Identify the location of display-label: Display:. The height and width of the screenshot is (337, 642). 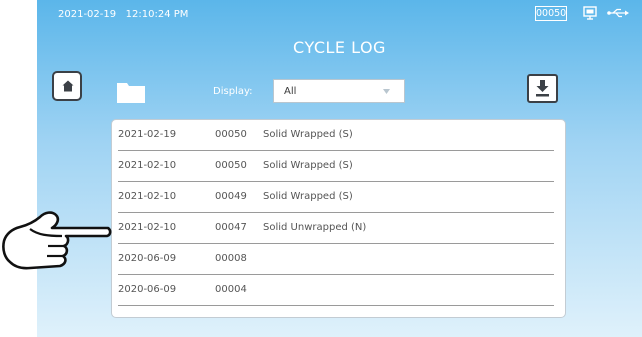
(233, 91).